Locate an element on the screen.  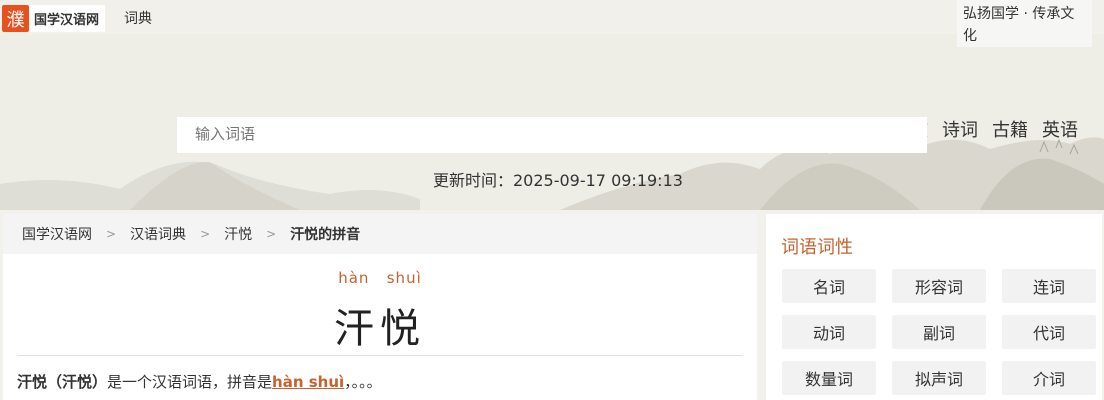
pos-pronoun: 代词 is located at coordinates (1049, 332).